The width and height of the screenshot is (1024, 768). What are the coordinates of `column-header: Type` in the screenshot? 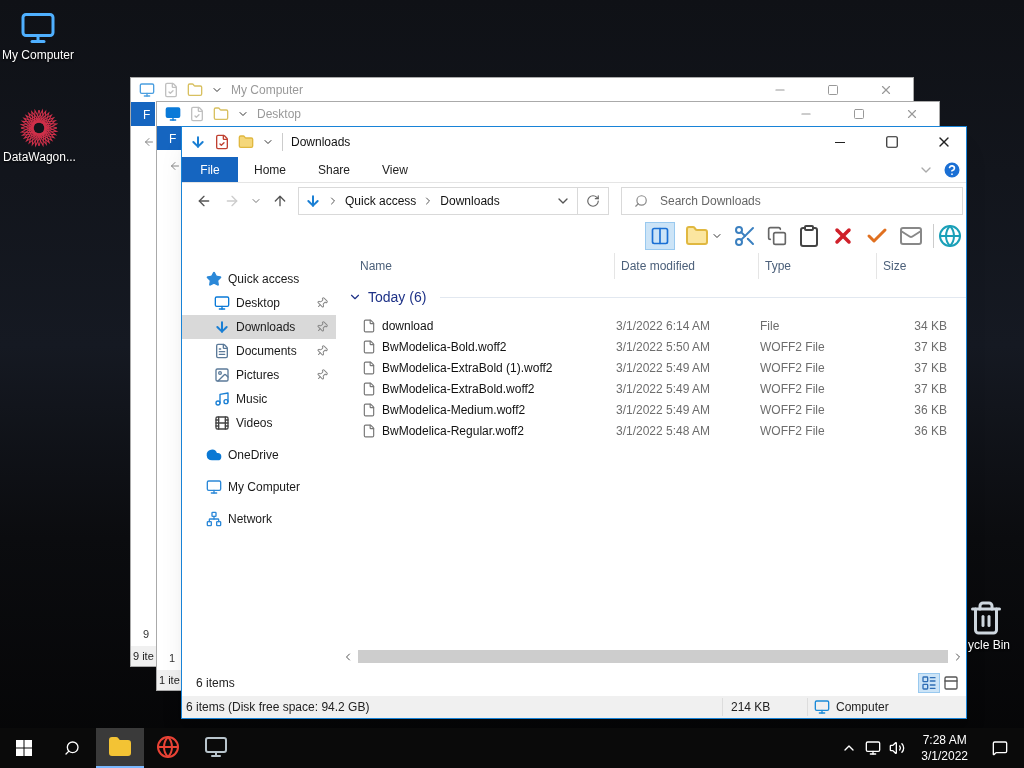 It's located at (817, 266).